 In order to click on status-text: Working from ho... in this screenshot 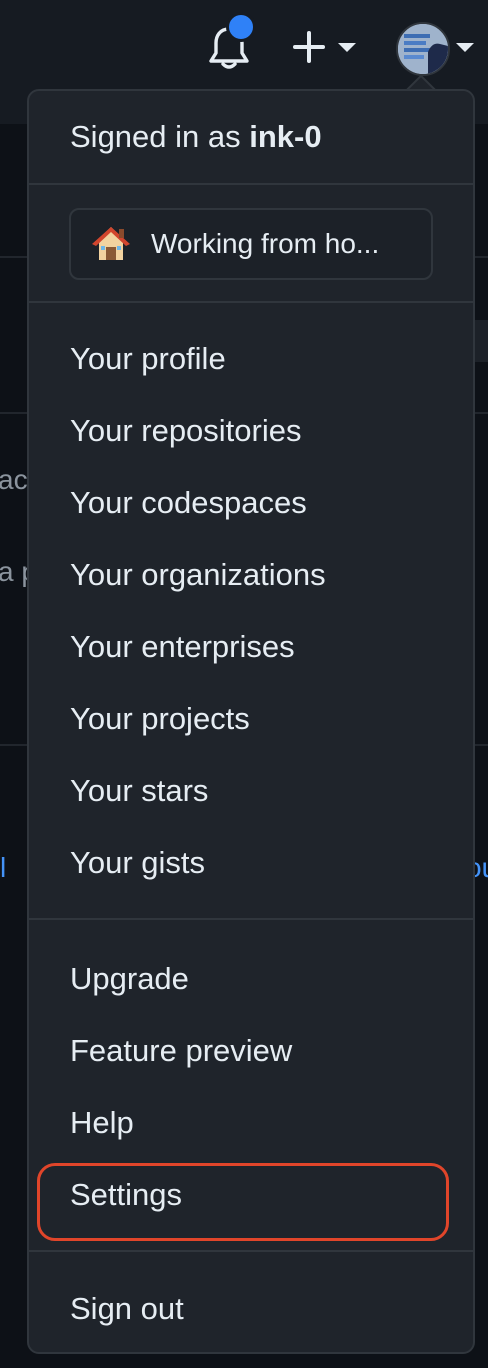, I will do `click(265, 243)`.